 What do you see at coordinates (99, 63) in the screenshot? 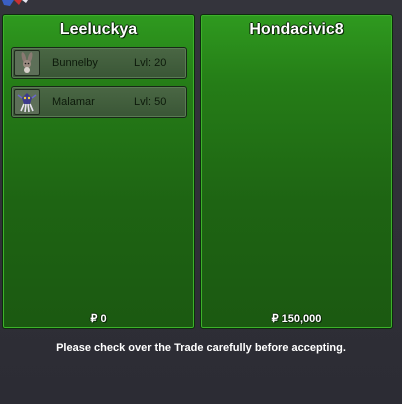
I see `pokemon-row-bunnelby: Bunnelby Lvl: 20` at bounding box center [99, 63].